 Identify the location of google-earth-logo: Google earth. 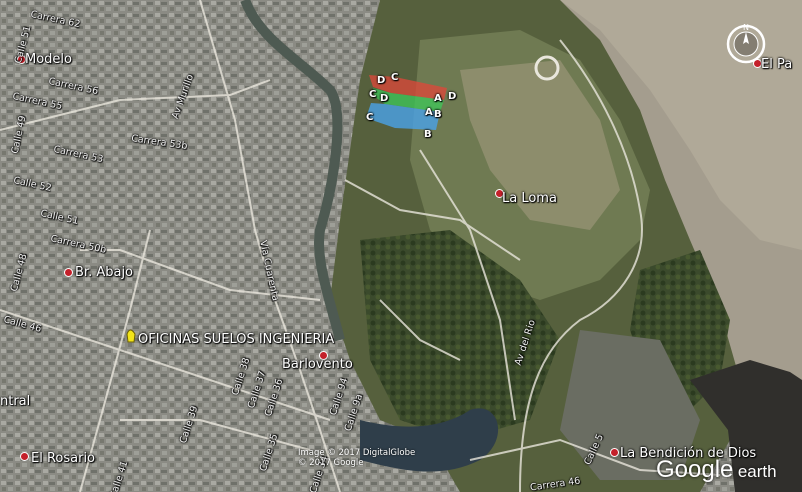
(716, 470).